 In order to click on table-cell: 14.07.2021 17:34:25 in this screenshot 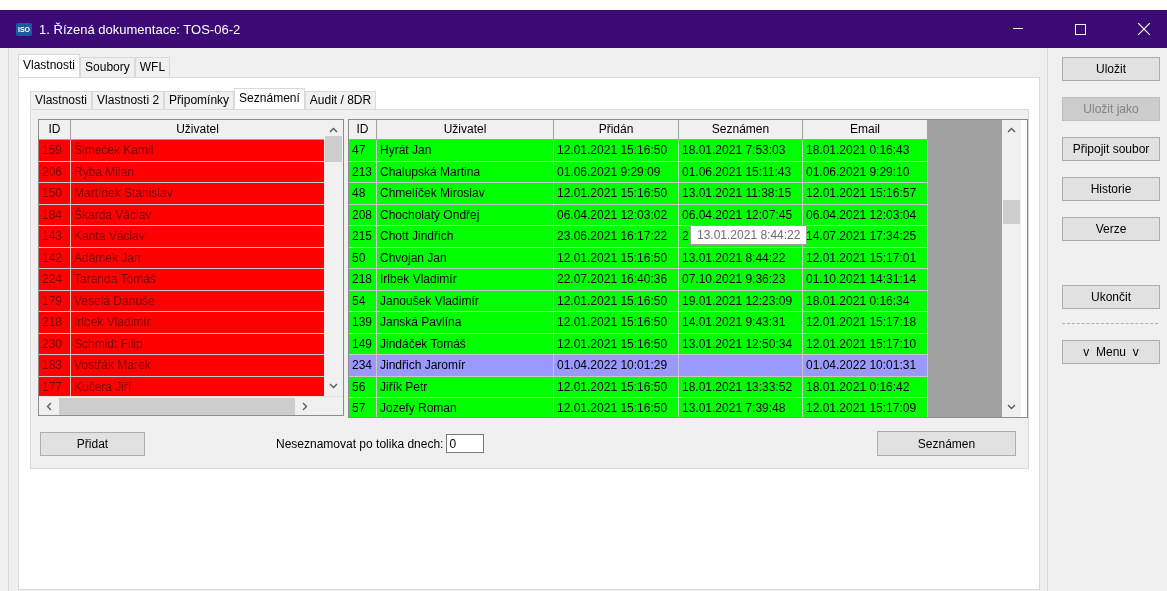, I will do `click(865, 237)`.